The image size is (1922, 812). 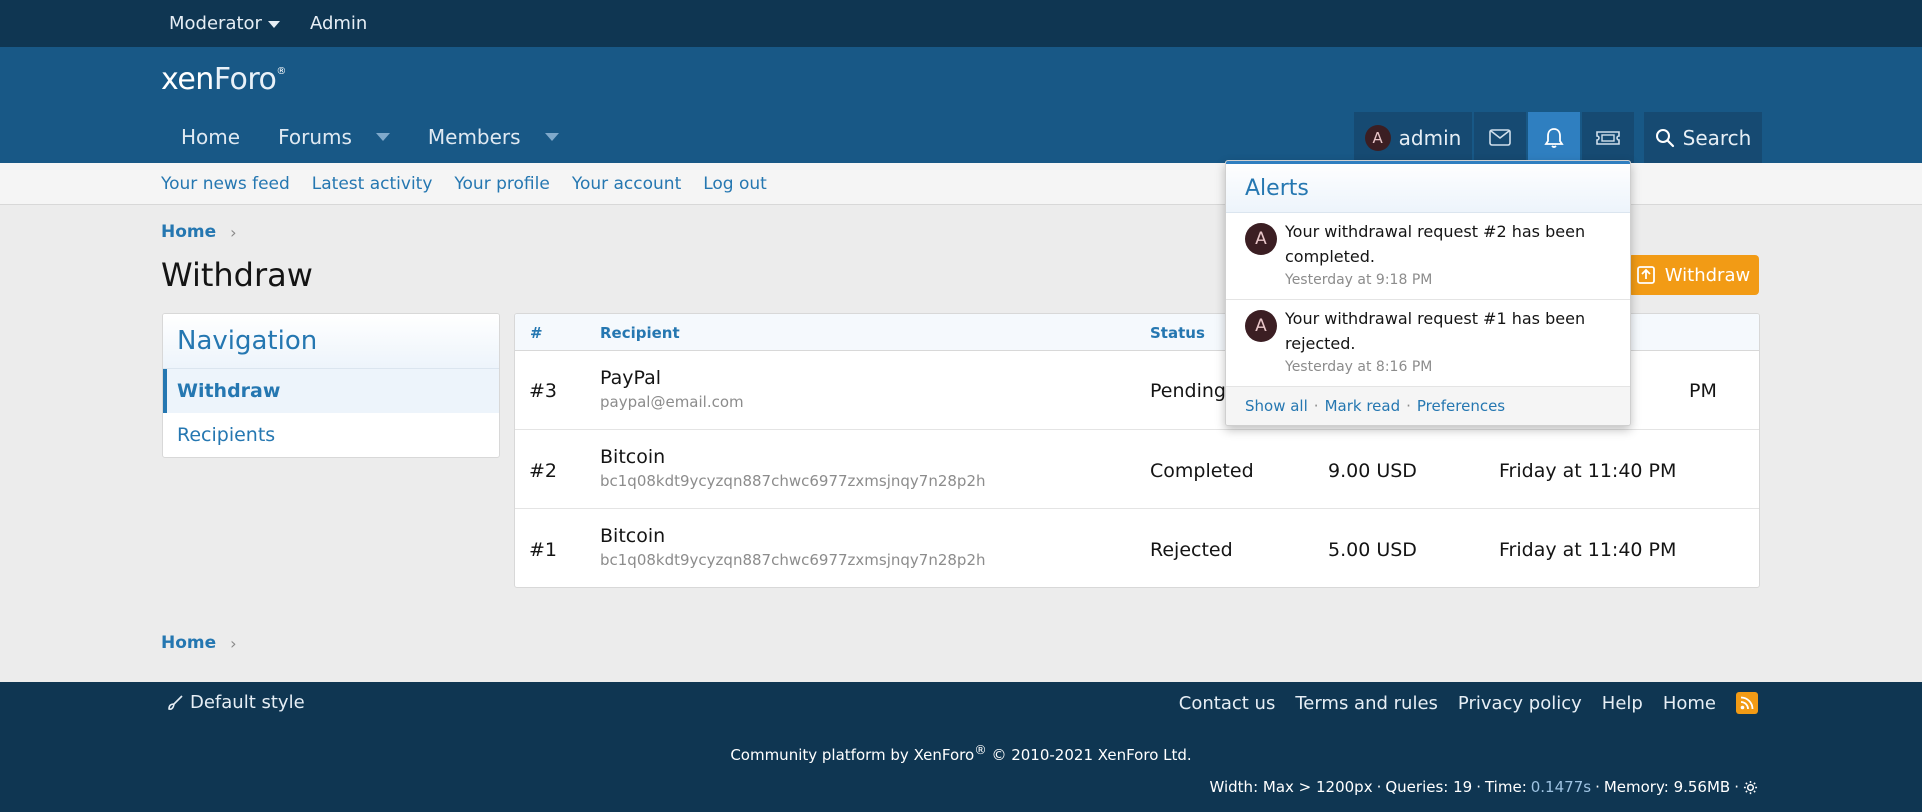 What do you see at coordinates (338, 23) in the screenshot?
I see `admin-link: Admin` at bounding box center [338, 23].